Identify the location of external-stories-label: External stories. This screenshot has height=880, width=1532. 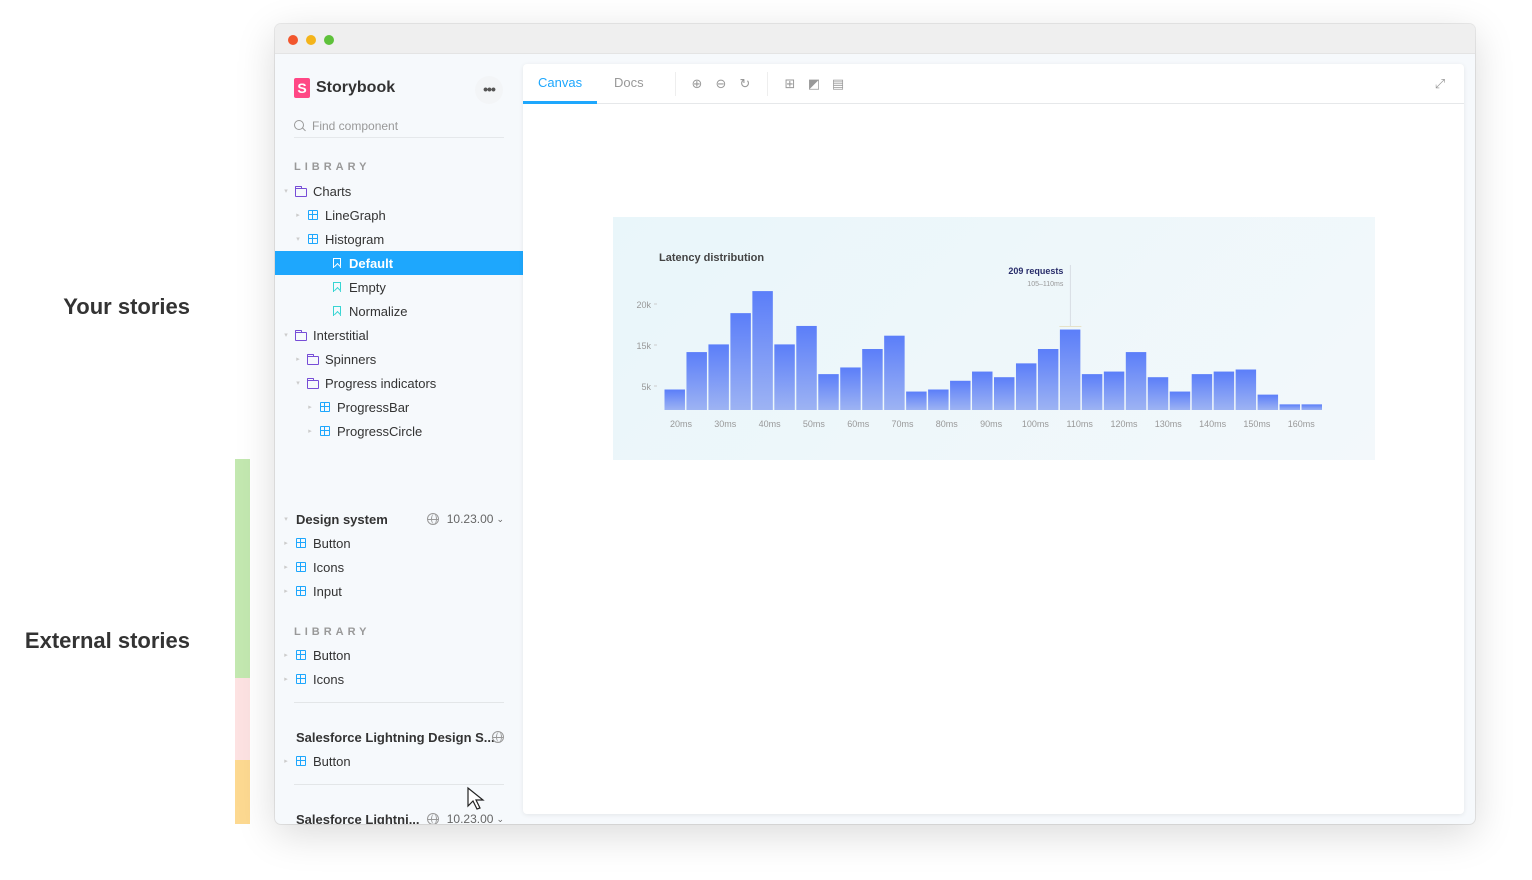
(107, 640).